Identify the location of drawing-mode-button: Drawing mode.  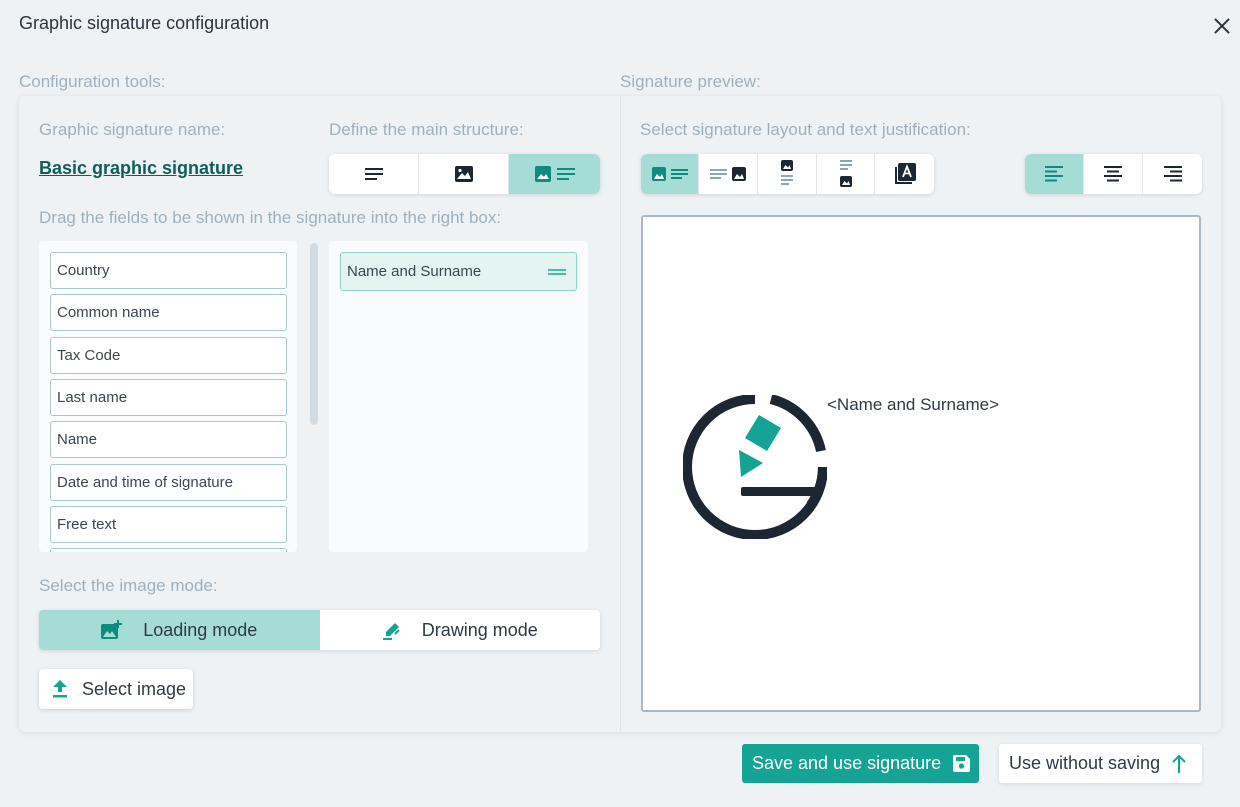
(460, 630).